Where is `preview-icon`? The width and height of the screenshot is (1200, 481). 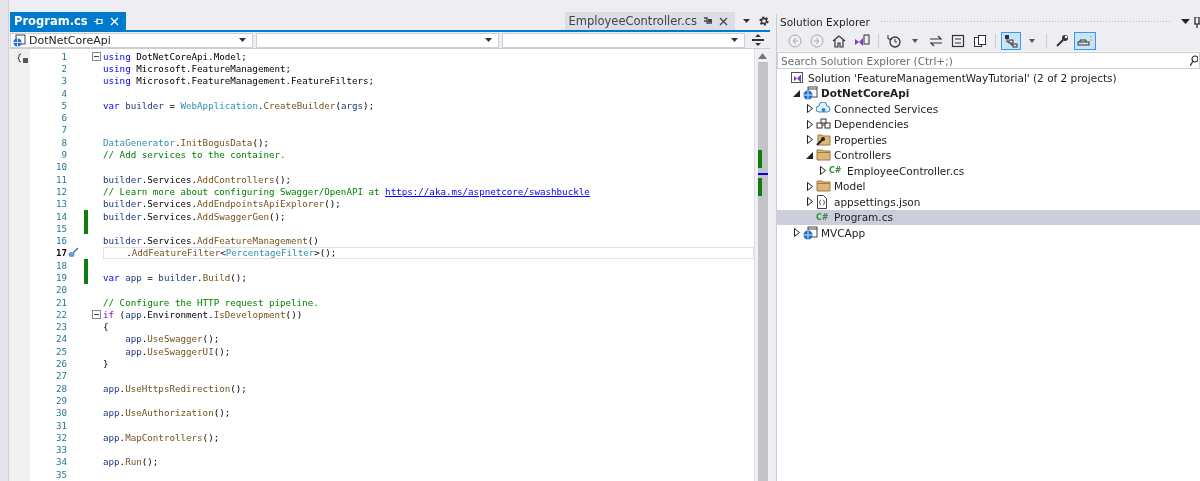
preview-icon is located at coordinates (1085, 40).